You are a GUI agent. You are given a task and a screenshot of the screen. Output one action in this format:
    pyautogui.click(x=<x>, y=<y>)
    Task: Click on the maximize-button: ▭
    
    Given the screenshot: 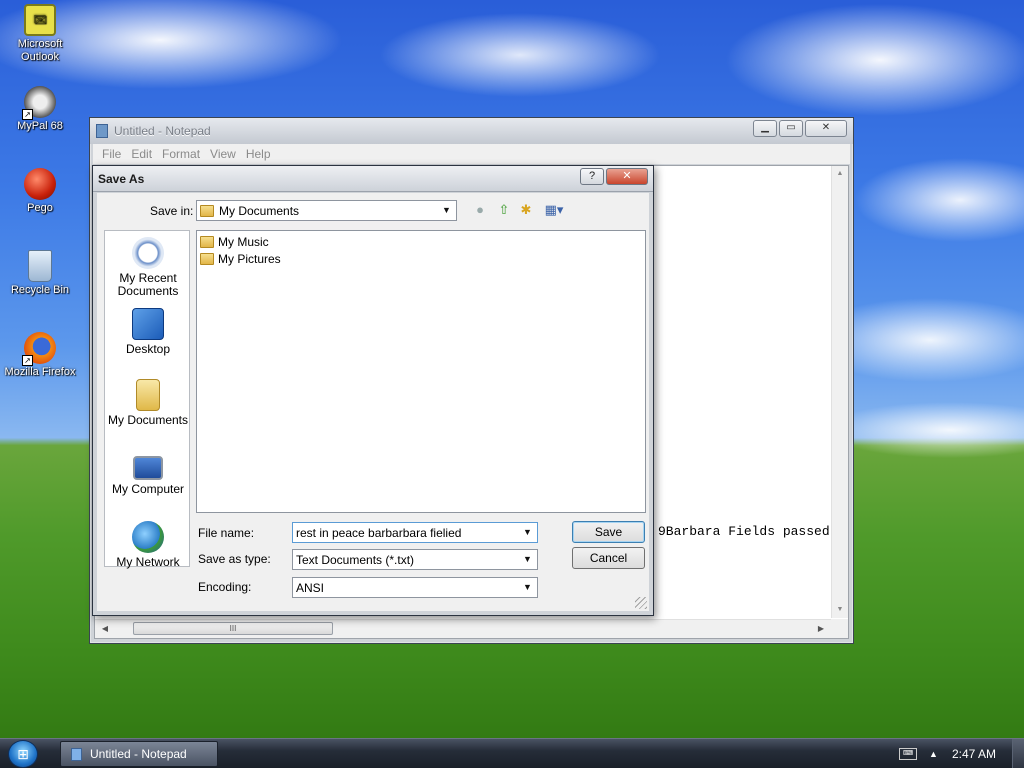 What is the action you would take?
    pyautogui.click(x=791, y=128)
    